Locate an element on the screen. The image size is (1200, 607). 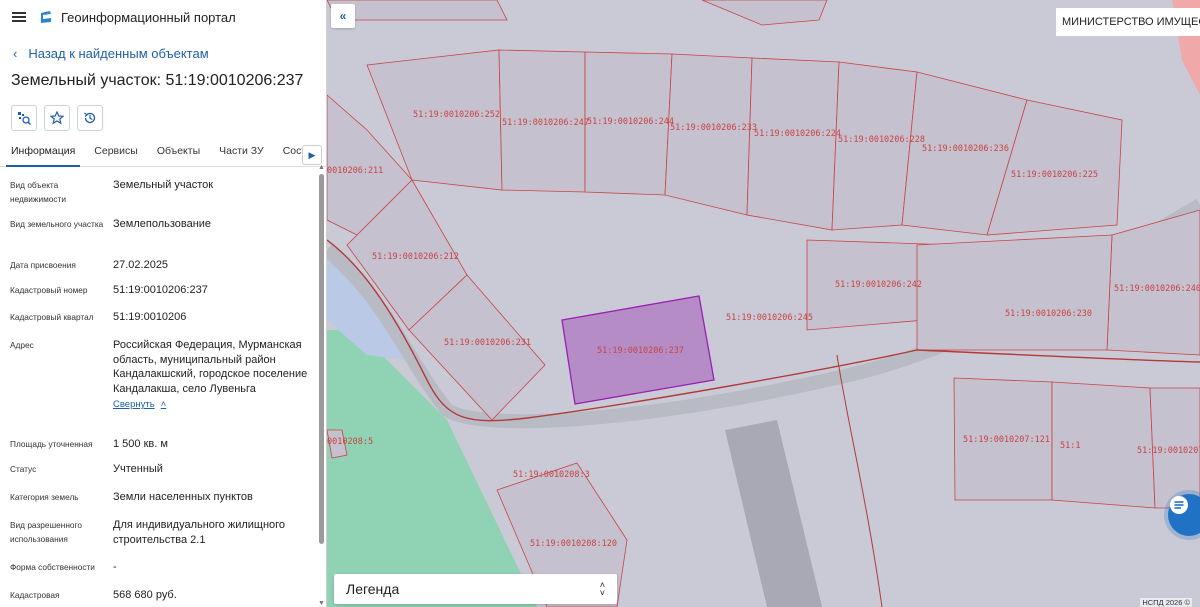
property-value: Учтенный is located at coordinates (138, 469).